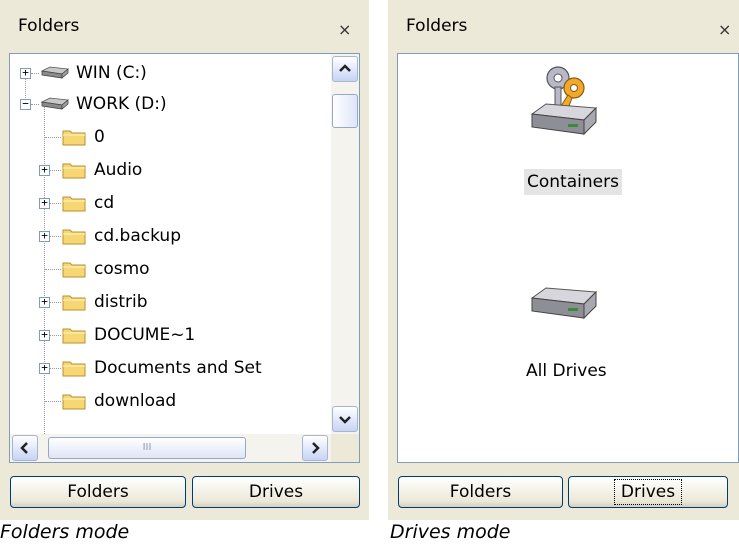 The image size is (739, 548). Describe the element at coordinates (564, 102) in the screenshot. I see `containers-drive-icon` at that location.